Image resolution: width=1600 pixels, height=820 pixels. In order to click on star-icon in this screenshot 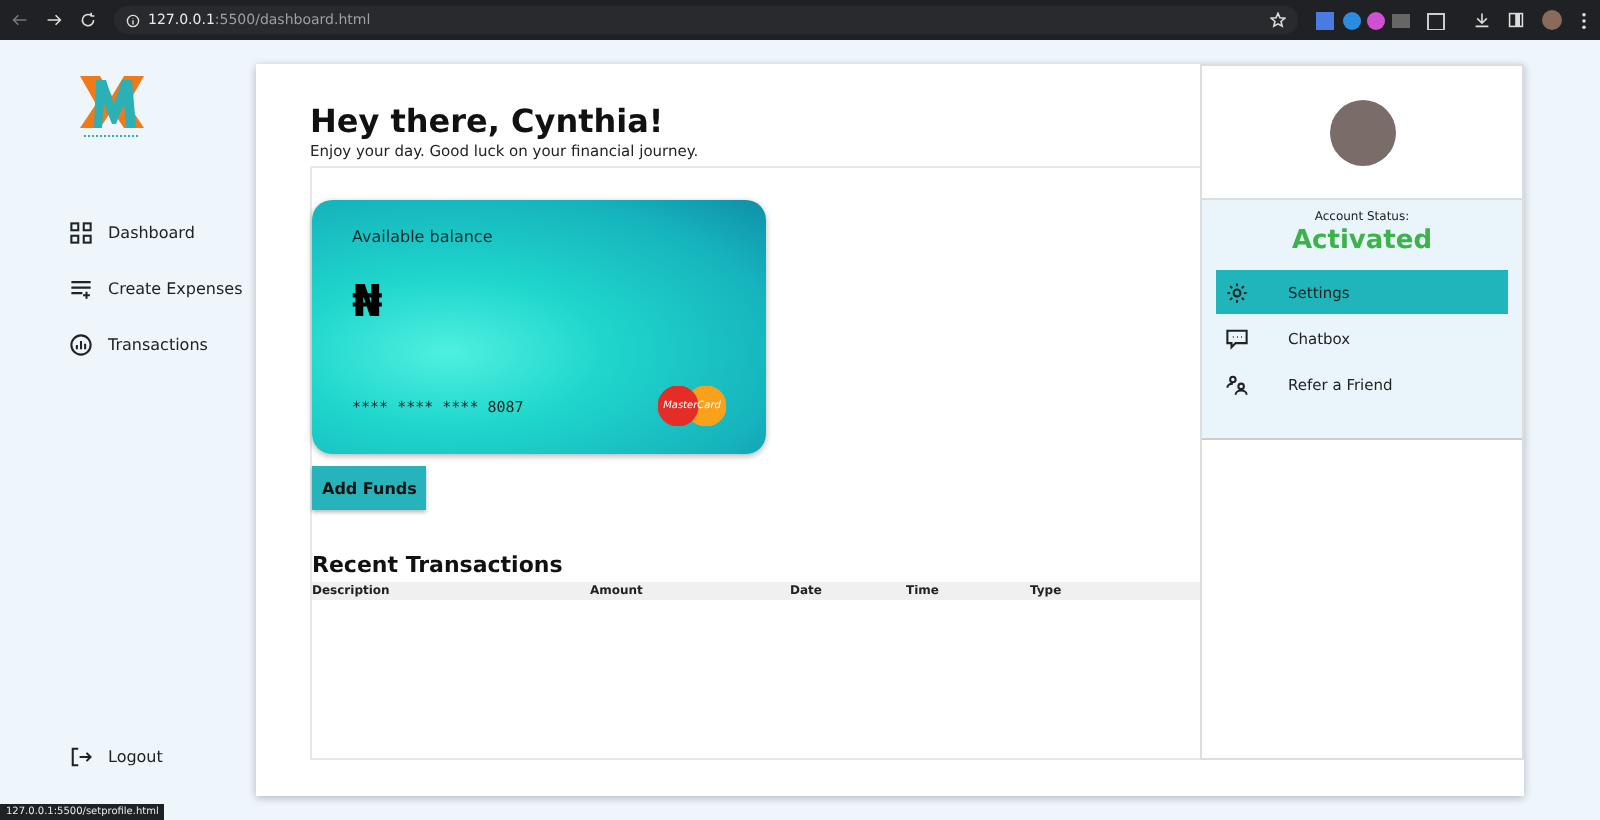, I will do `click(1278, 20)`.